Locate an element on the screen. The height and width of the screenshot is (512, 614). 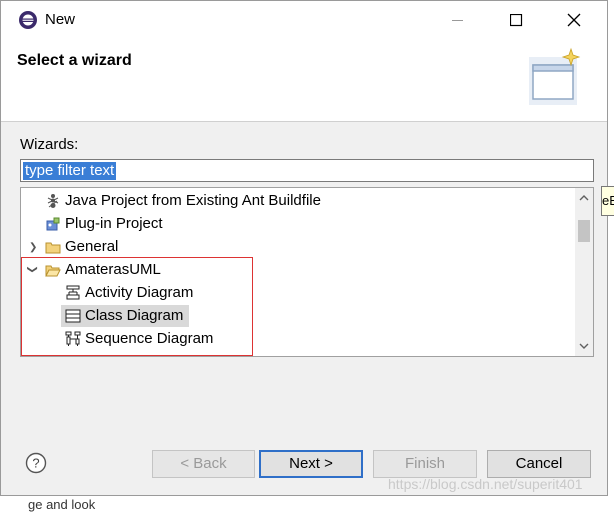
background-text: ge and look is located at coordinates (62, 504).